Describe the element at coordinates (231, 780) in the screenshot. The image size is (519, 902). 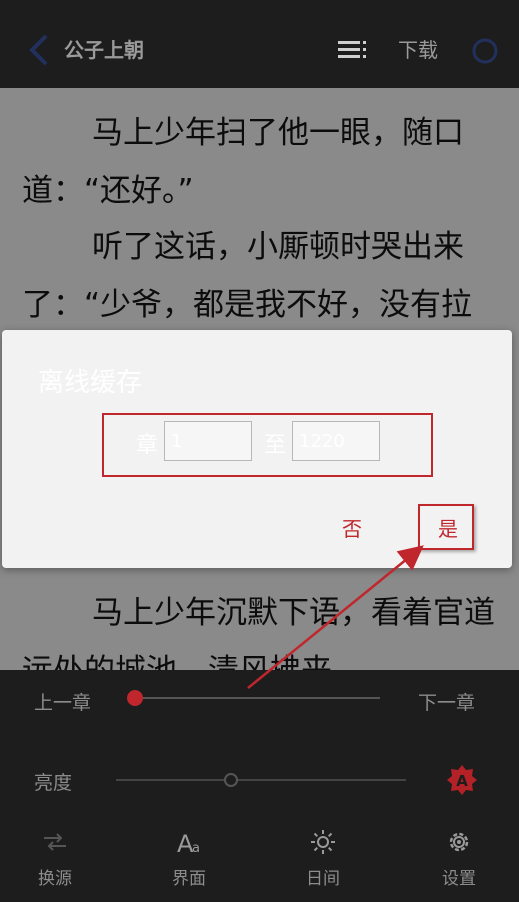
I see `brightness-thumb` at that location.